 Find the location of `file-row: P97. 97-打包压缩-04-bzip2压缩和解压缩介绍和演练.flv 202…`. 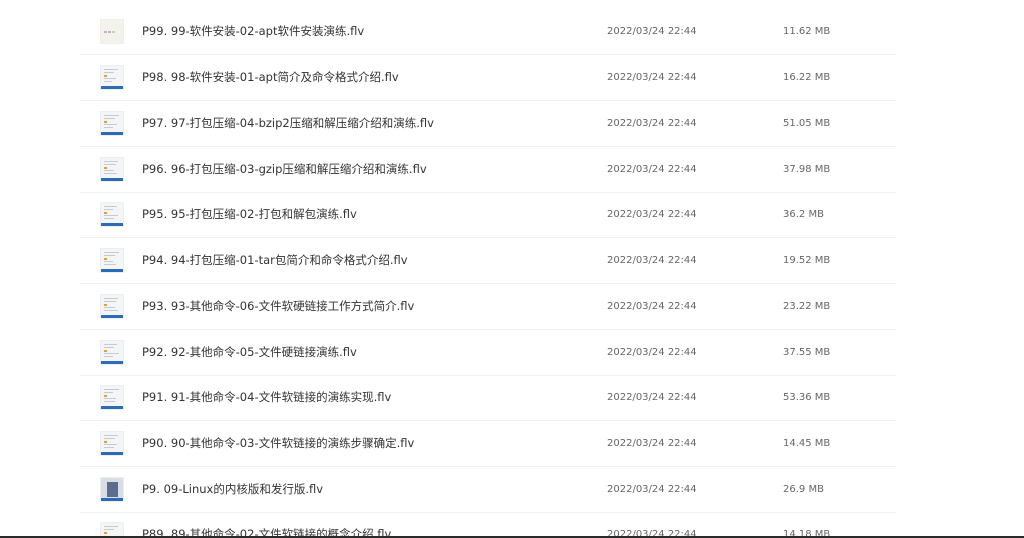

file-row: P97. 97-打包压缩-04-bzip2压缩和解压缩介绍和演练.flv 202… is located at coordinates (488, 124).